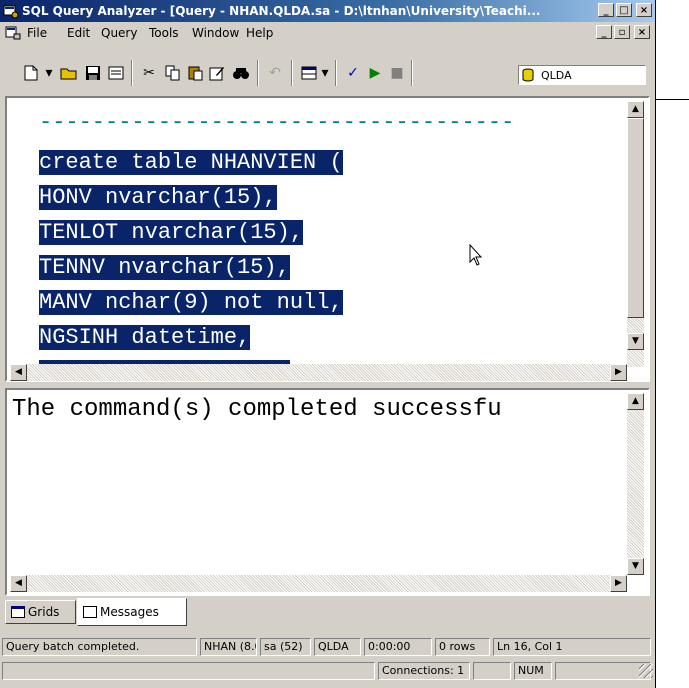  Describe the element at coordinates (69, 73) in the screenshot. I see `open-icon` at that location.